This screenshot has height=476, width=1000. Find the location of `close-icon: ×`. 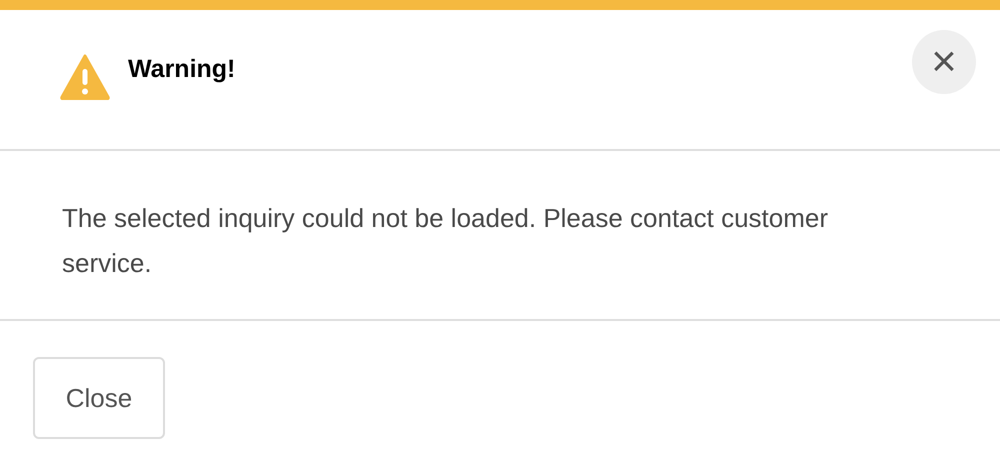

close-icon: × is located at coordinates (944, 62).